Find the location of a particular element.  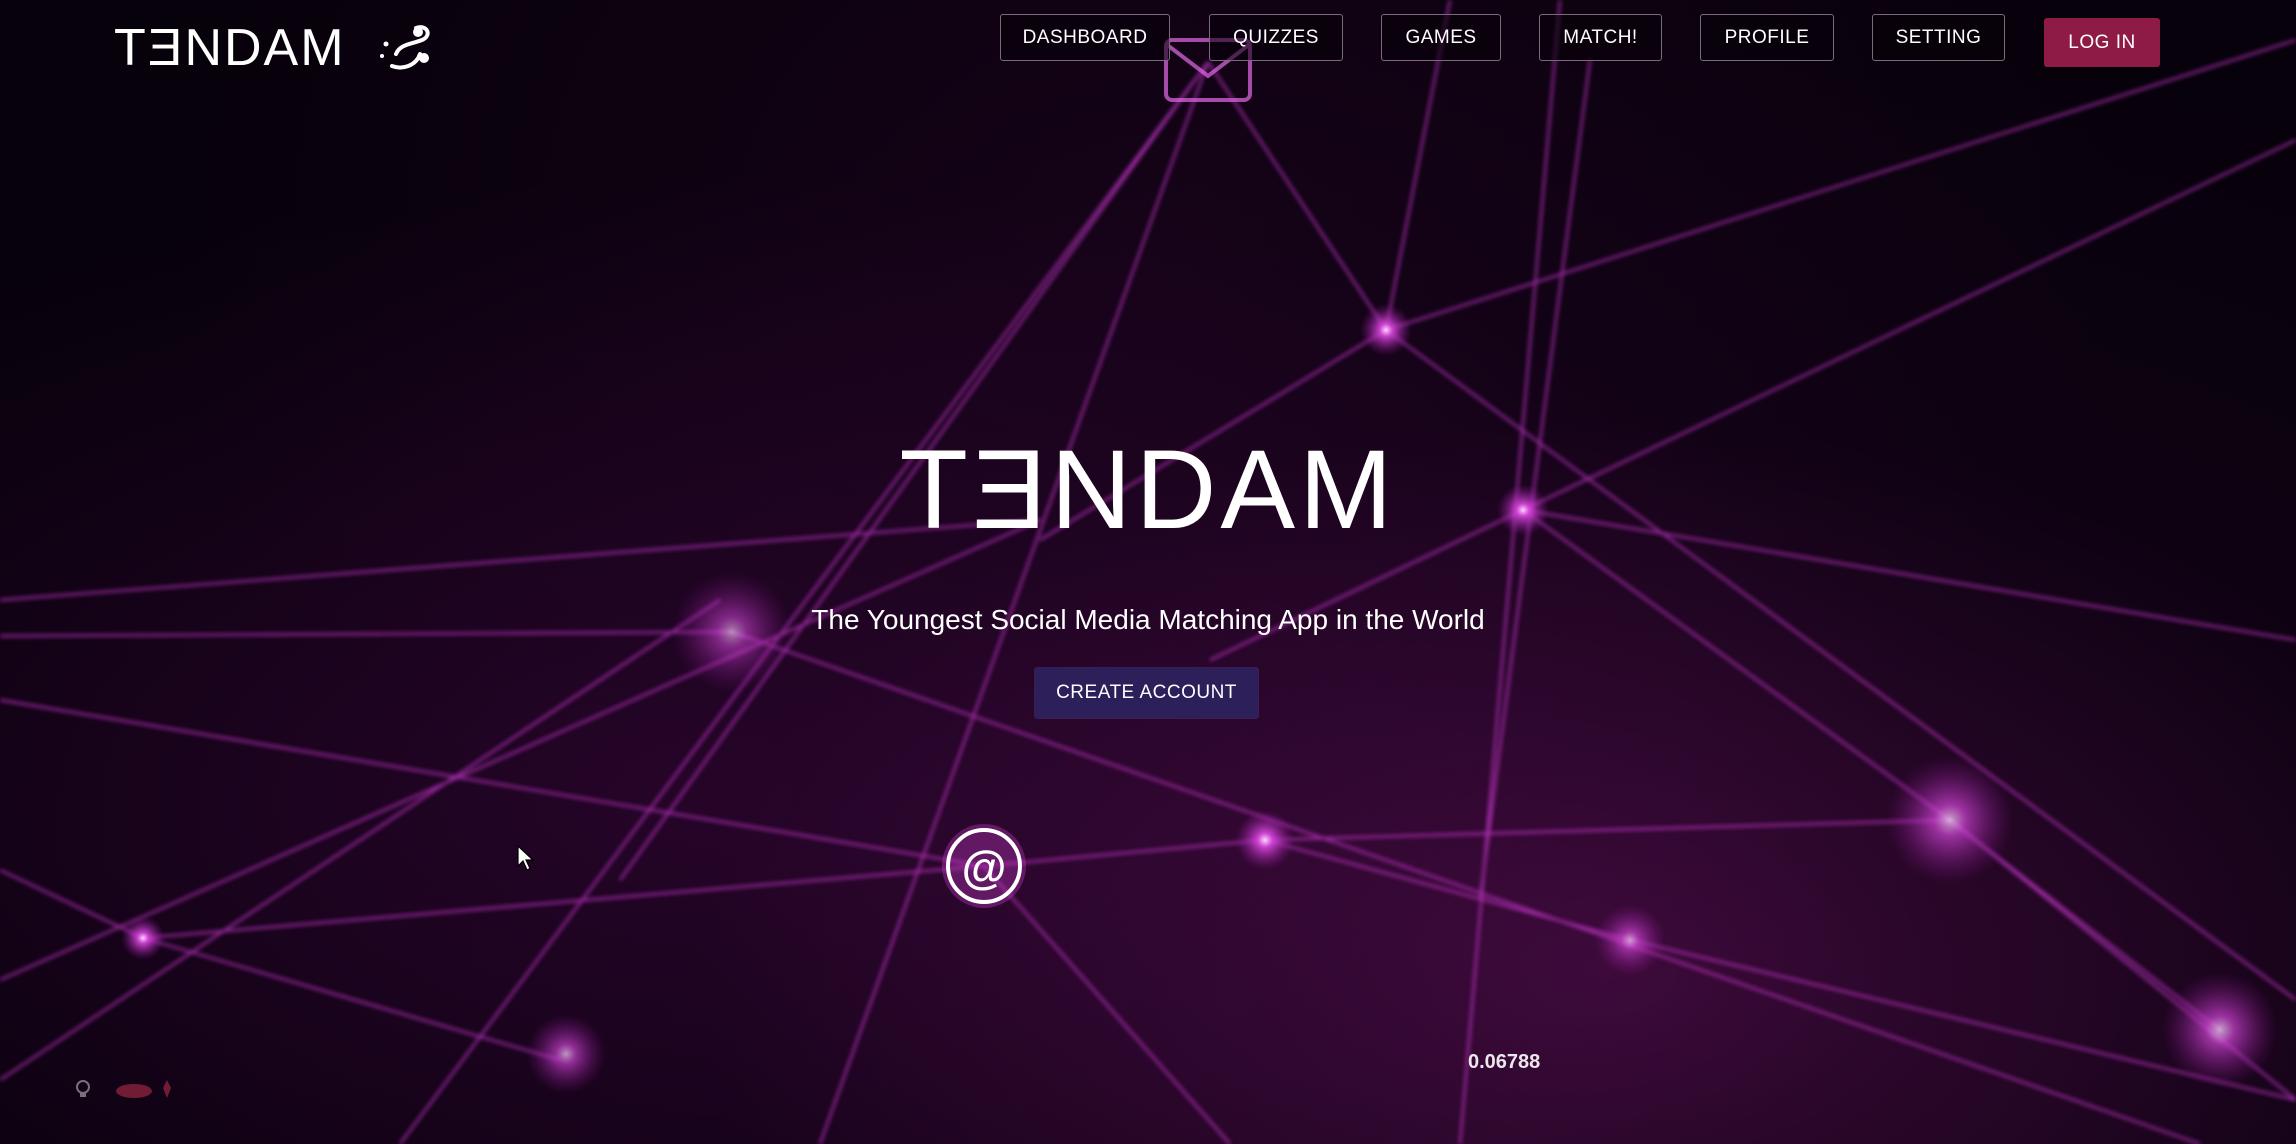

hero-title: TƎNDAM is located at coordinates (1148, 489).